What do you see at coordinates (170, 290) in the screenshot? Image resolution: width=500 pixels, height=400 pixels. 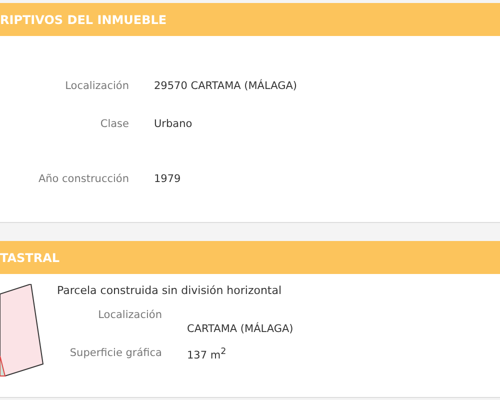 I see `parcel-description: Parcela construida sin división horizontal` at bounding box center [170, 290].